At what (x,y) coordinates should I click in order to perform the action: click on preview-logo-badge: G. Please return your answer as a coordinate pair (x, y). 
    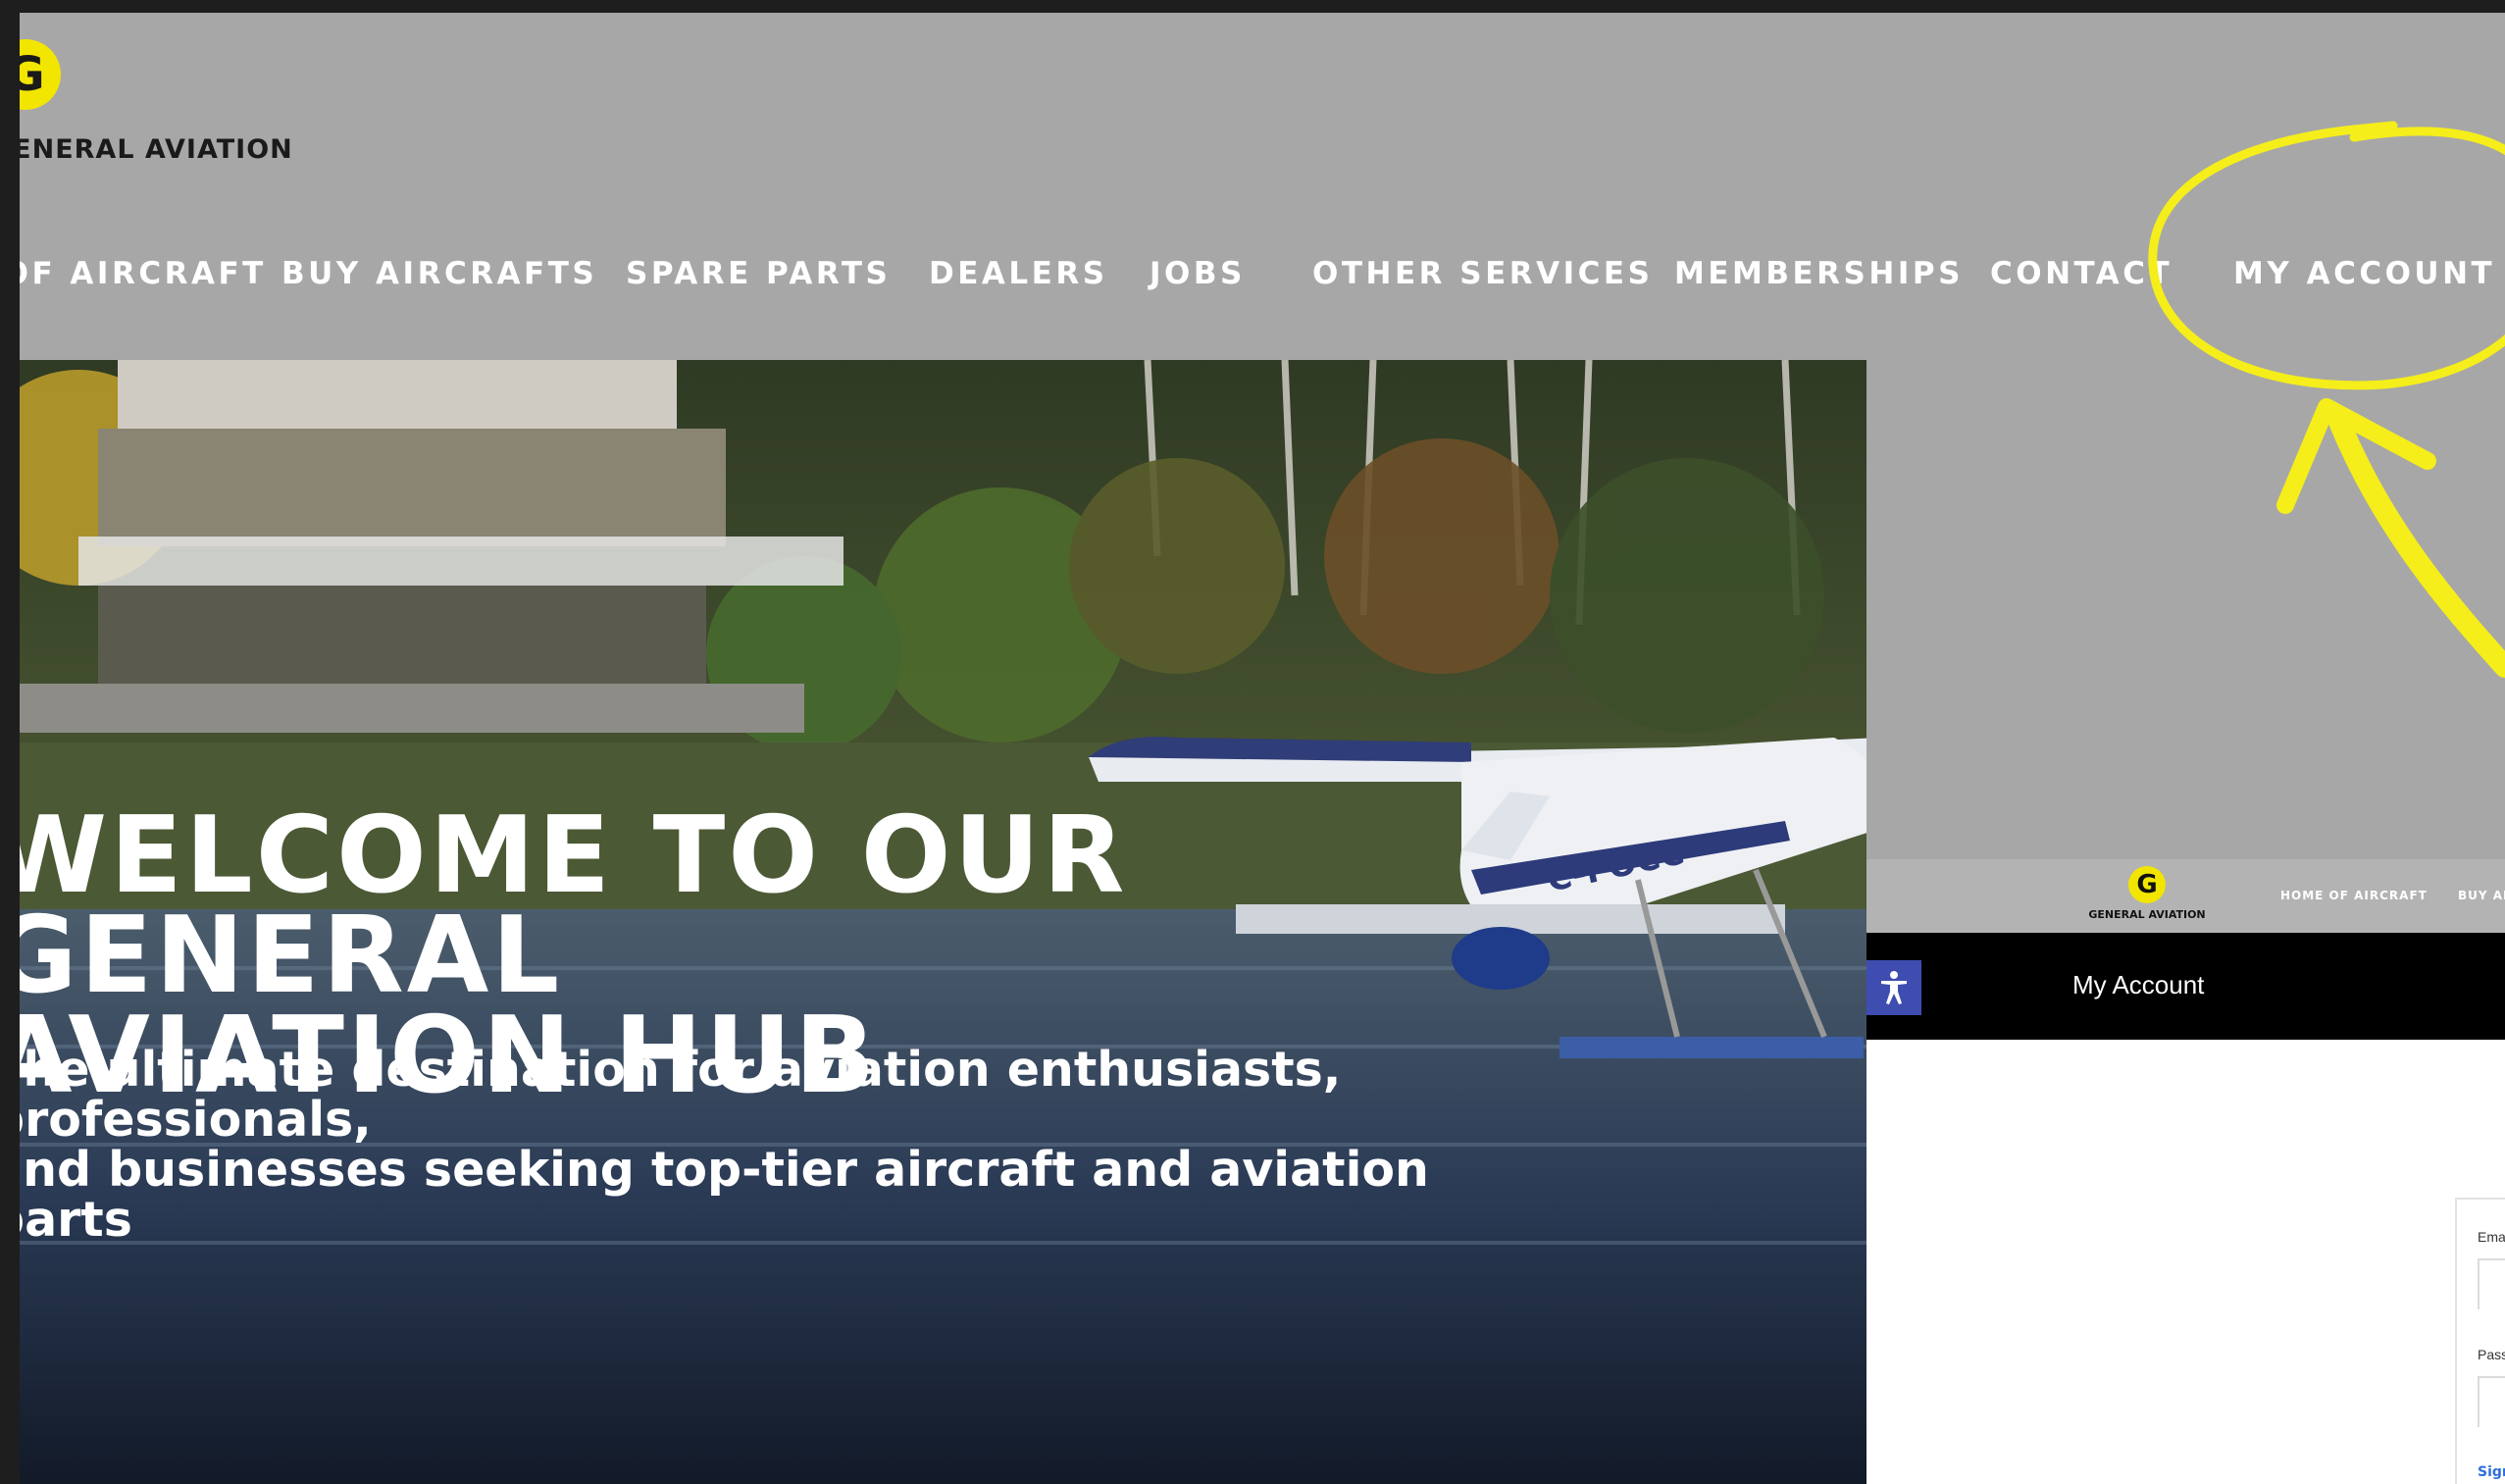
    Looking at the image, I should click on (2147, 884).